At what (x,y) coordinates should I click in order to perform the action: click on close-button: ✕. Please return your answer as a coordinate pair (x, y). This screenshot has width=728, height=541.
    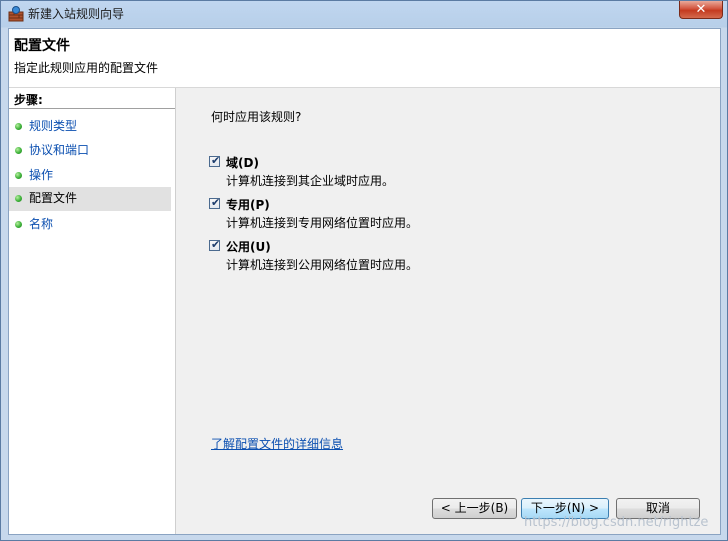
    Looking at the image, I should click on (701, 10).